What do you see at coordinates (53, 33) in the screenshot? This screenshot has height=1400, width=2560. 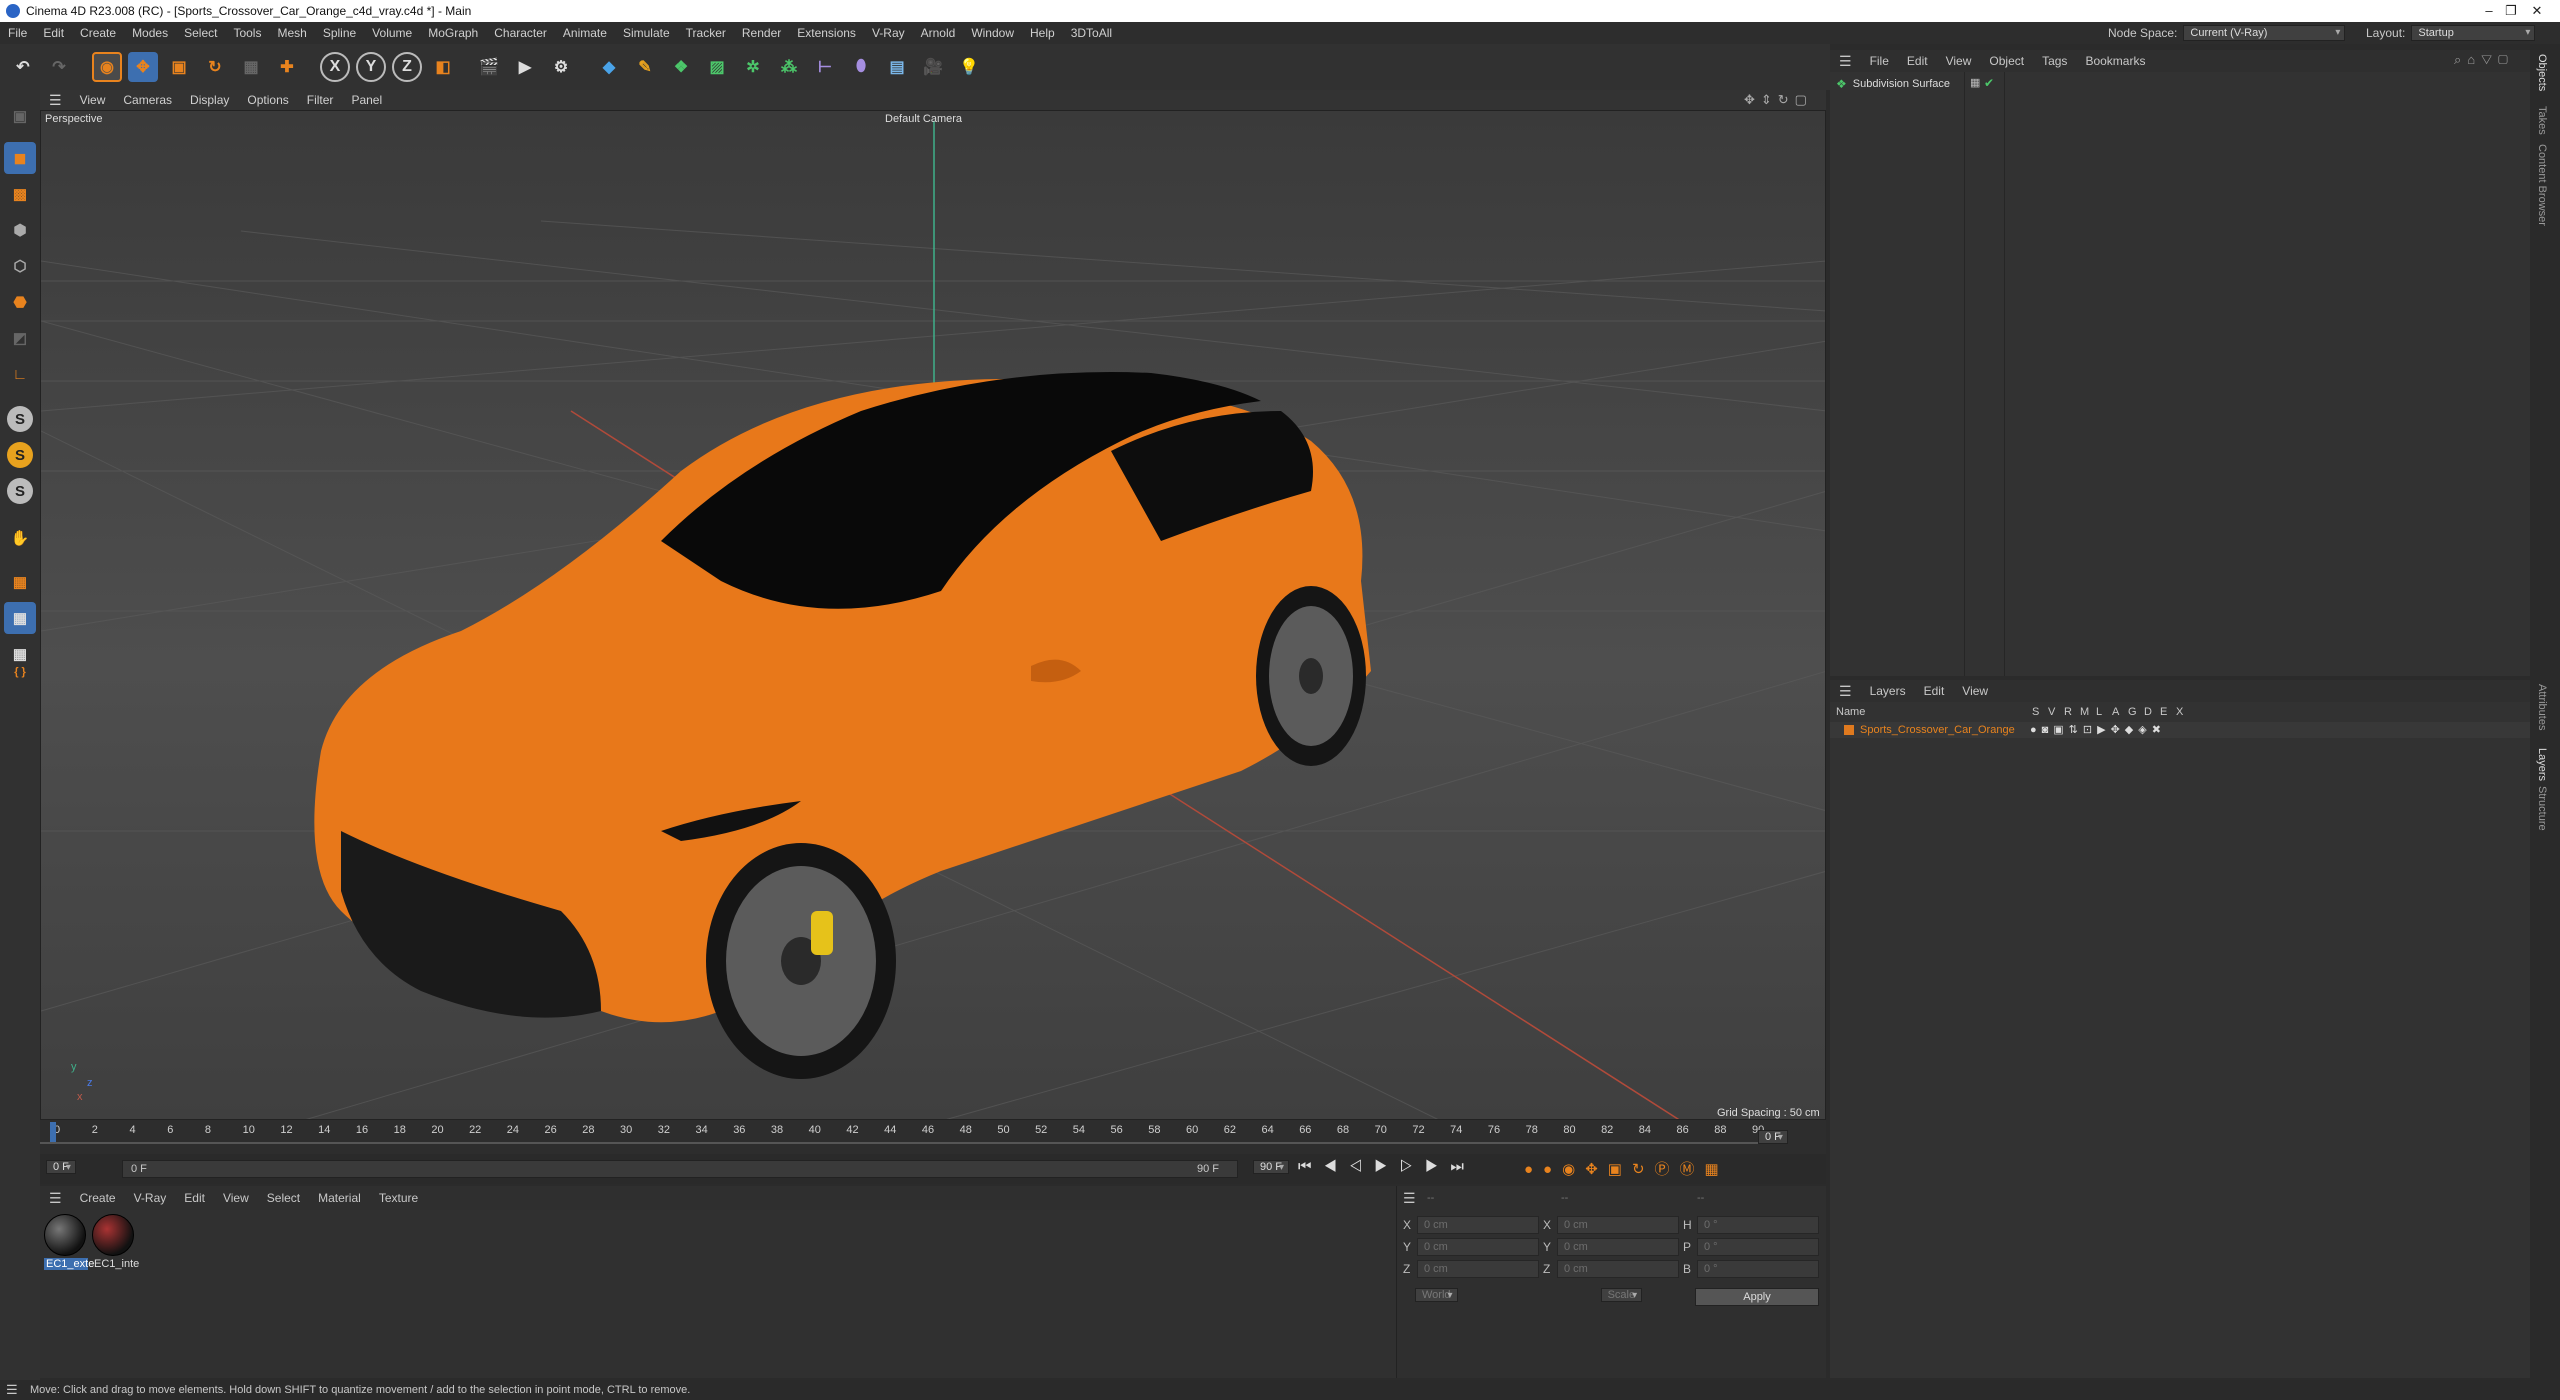 I see `menu-edit: Edit` at bounding box center [53, 33].